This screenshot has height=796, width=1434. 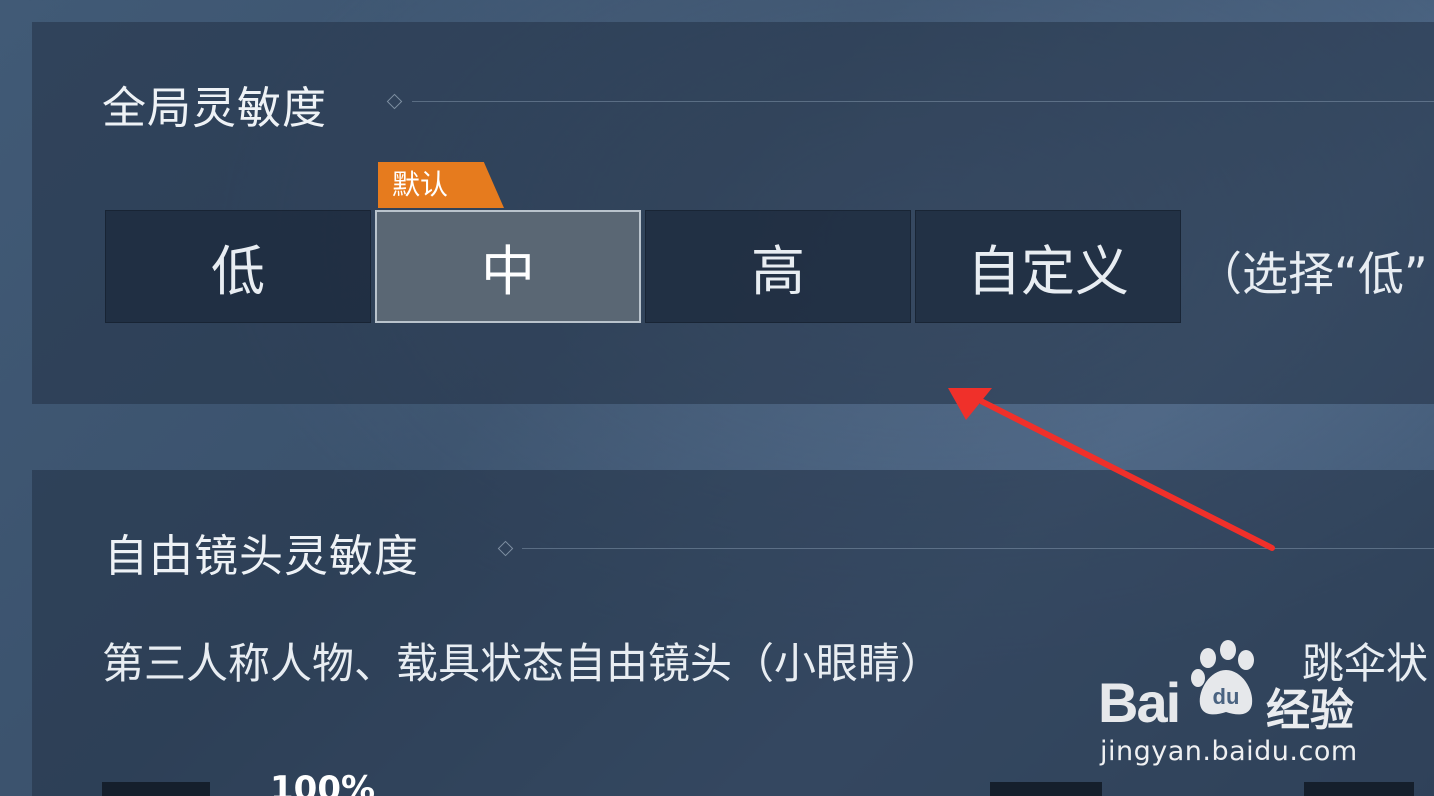 I want to click on slider-decrease-button, so click(x=156, y=789).